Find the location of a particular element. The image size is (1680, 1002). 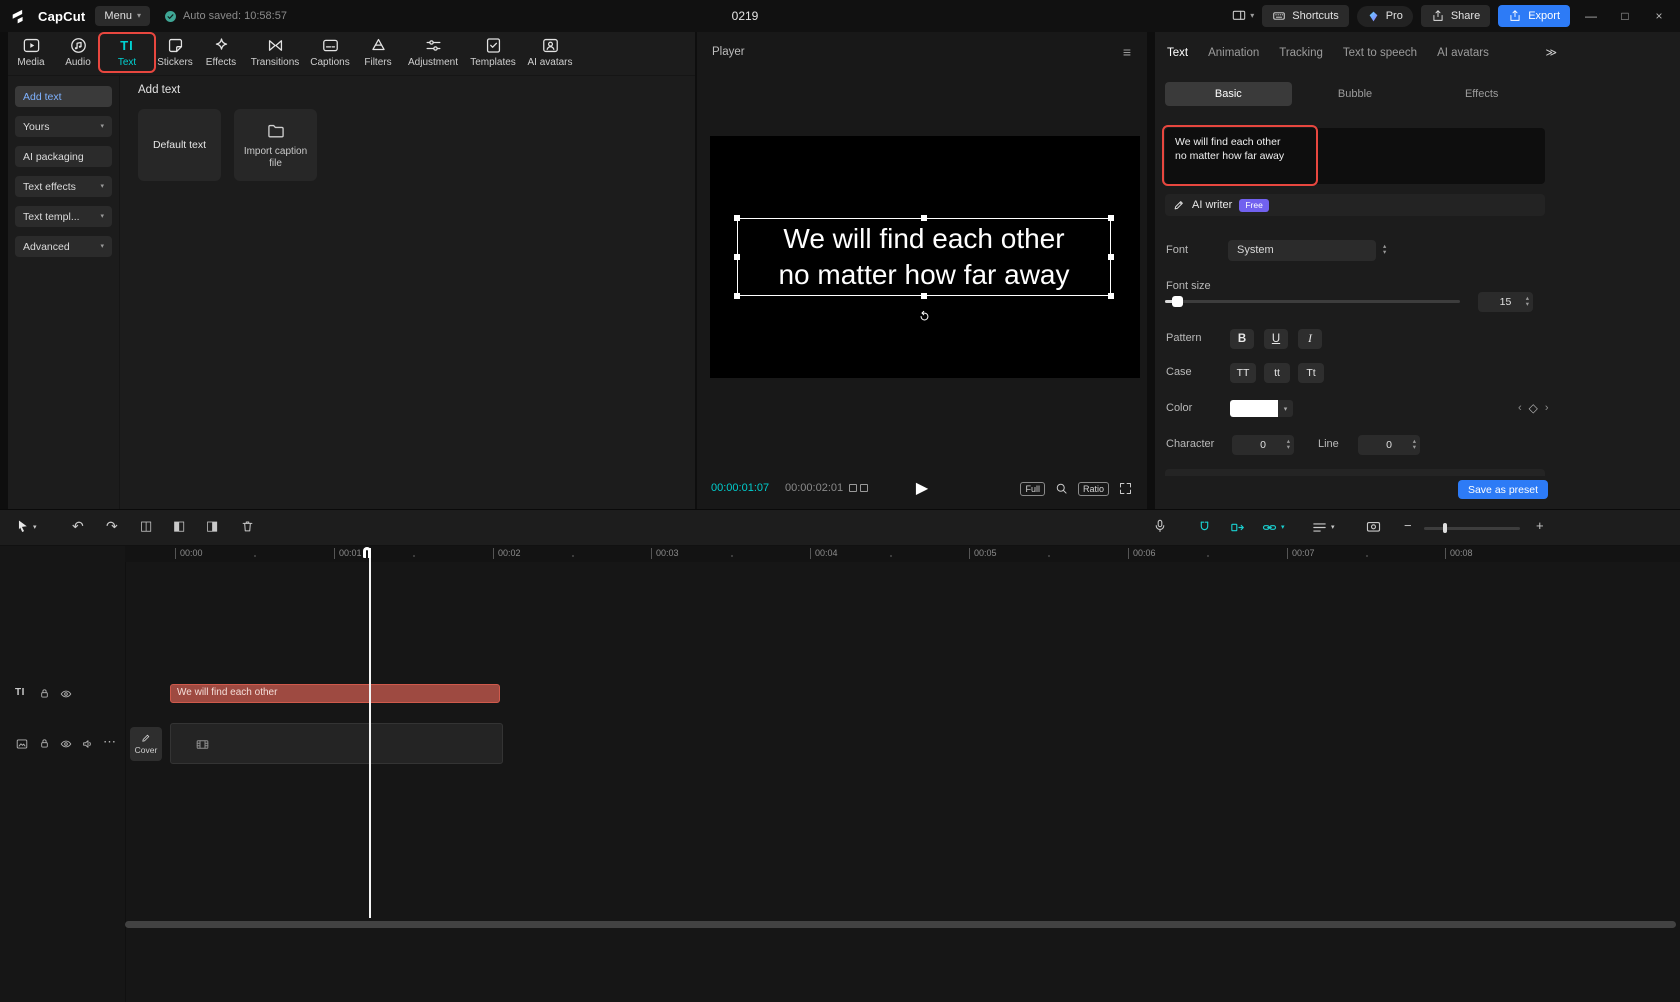

prev-keyframe-icon: ‹ is located at coordinates (1520, 408).